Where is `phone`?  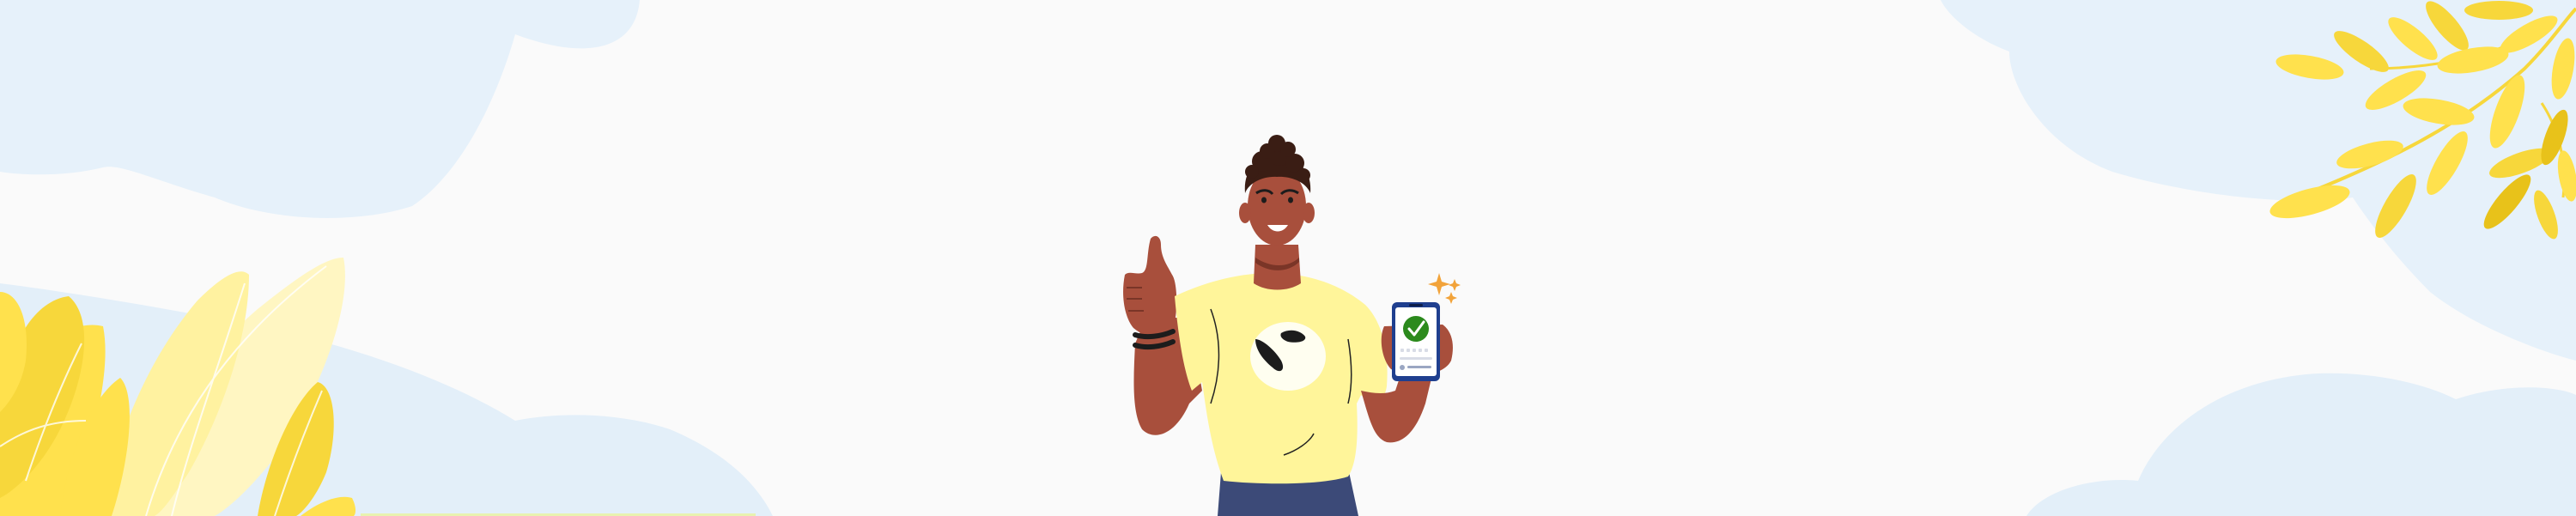
phone is located at coordinates (1416, 342).